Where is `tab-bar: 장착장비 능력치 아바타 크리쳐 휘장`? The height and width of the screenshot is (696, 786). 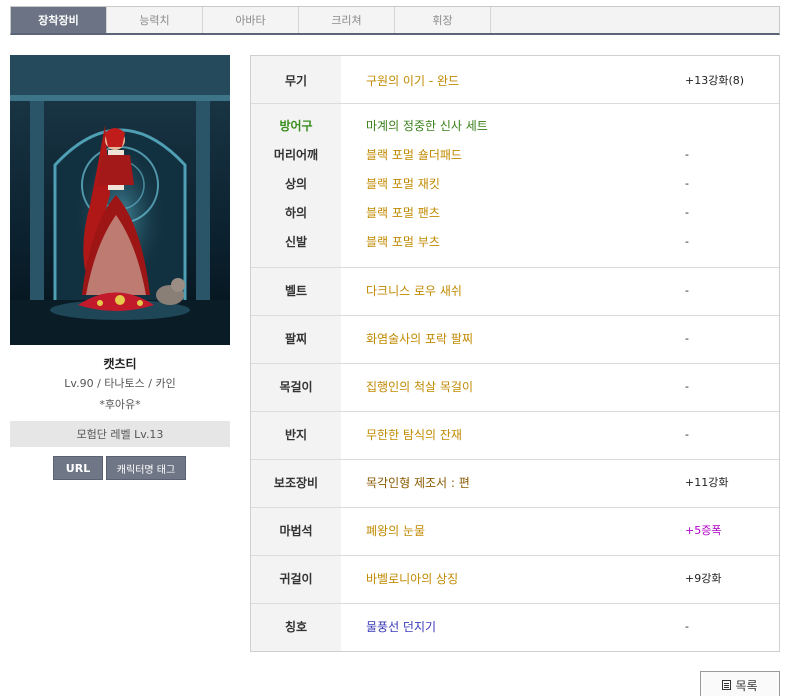 tab-bar: 장착장비 능력치 아바타 크리쳐 휘장 is located at coordinates (395, 20).